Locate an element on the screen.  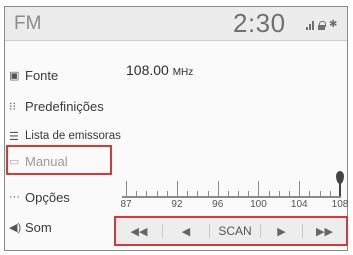
tuning-control-bar: ◀◀ ◀ SCAN ▶ ▶▶ is located at coordinates (231, 231).